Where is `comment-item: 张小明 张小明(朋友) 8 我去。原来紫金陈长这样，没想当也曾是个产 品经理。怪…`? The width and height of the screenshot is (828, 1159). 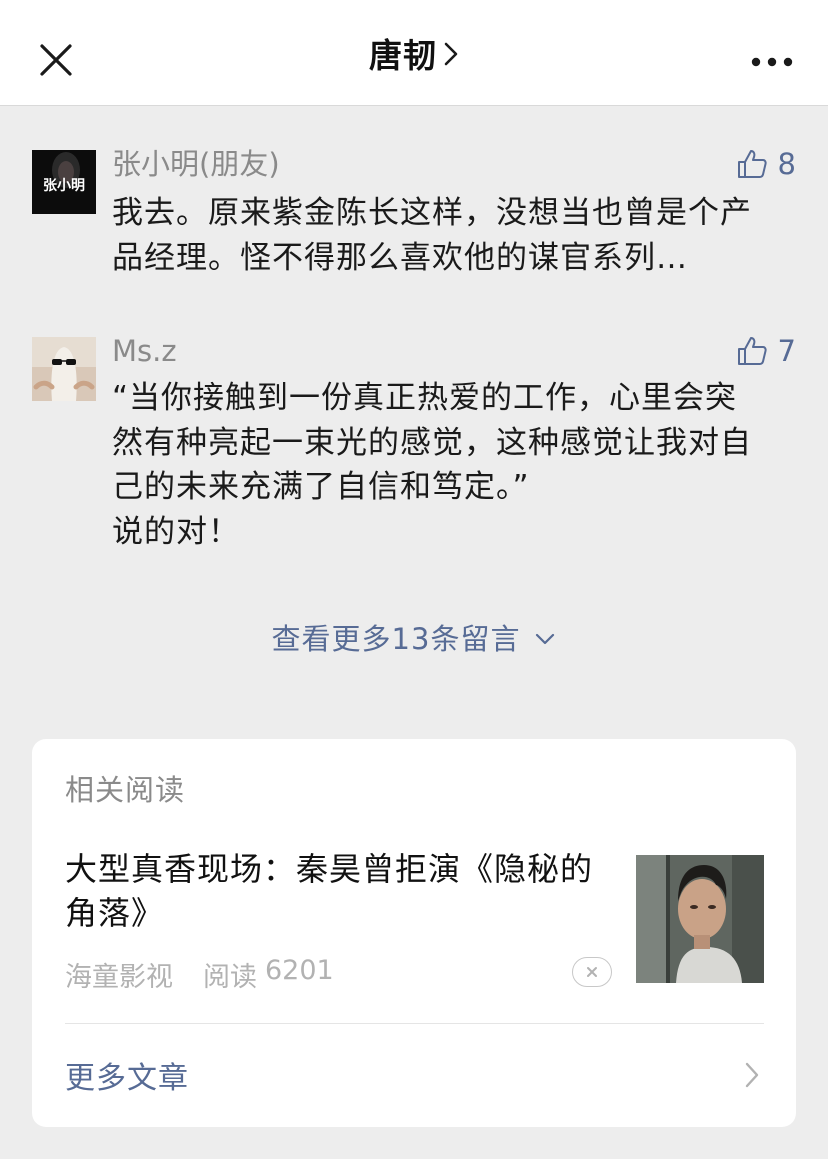
comment-item: 张小明 张小明(朋友) 8 我去。原来紫金陈长这样，没想当也曾是个产 品经理。怪… is located at coordinates (414, 217).